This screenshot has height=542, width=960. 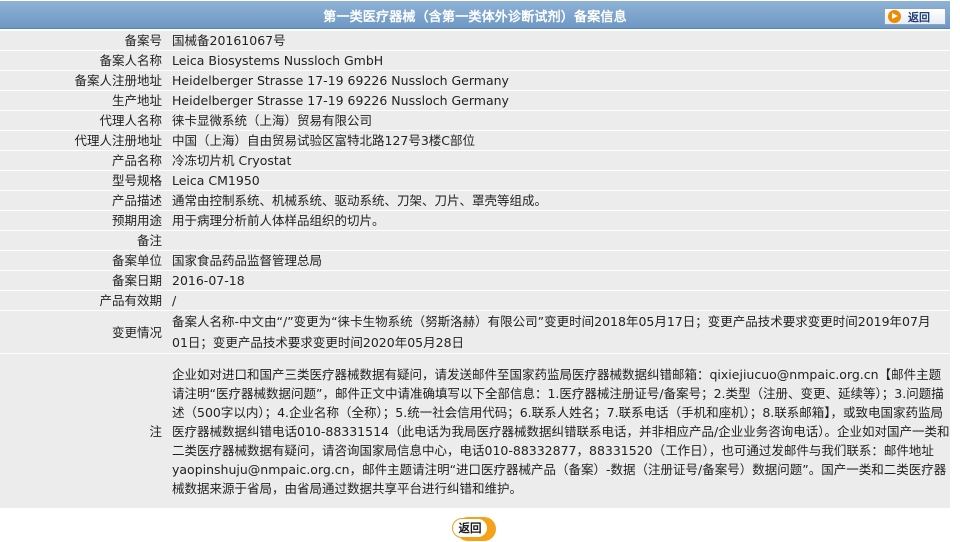 I want to click on row-value-validity: /, so click(x=558, y=300).